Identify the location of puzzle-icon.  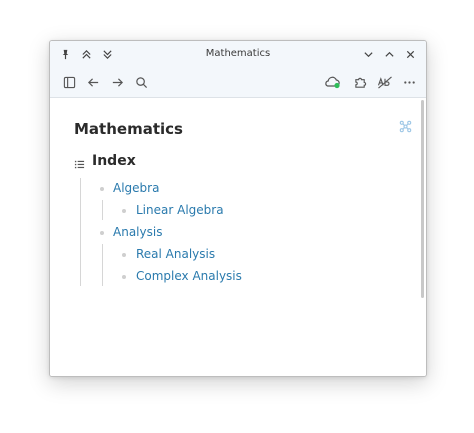
(360, 82).